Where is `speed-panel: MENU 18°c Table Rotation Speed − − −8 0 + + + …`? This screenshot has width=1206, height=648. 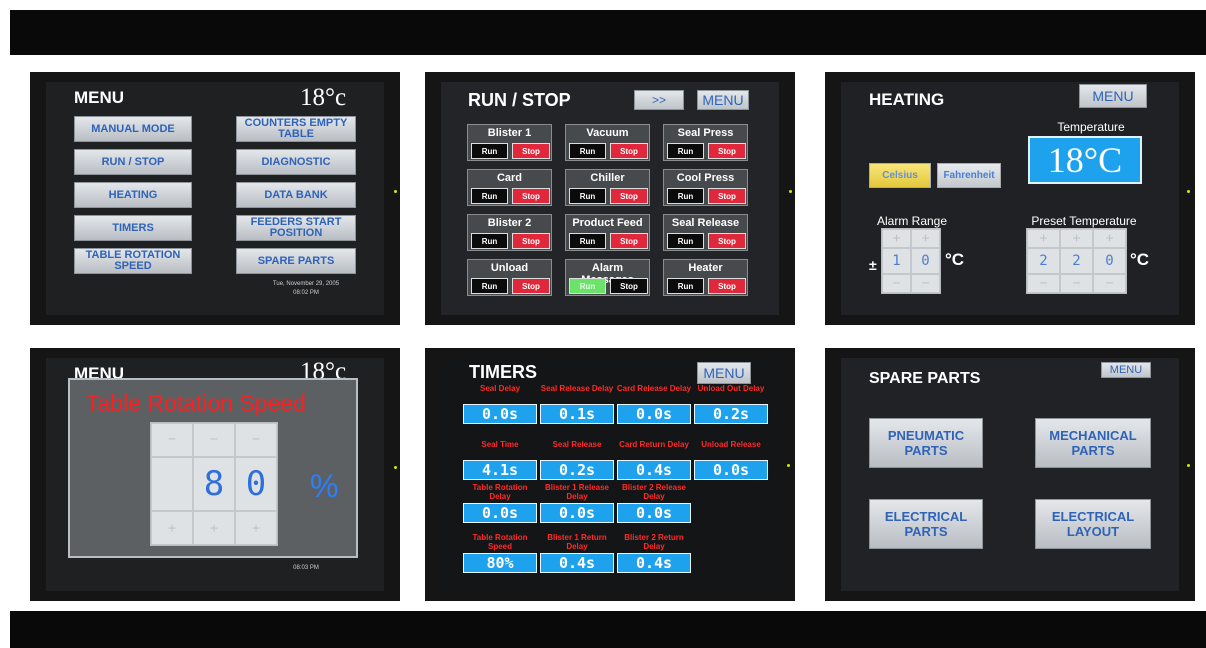 speed-panel: MENU 18°c Table Rotation Speed − − −8 0 + + + … is located at coordinates (215, 474).